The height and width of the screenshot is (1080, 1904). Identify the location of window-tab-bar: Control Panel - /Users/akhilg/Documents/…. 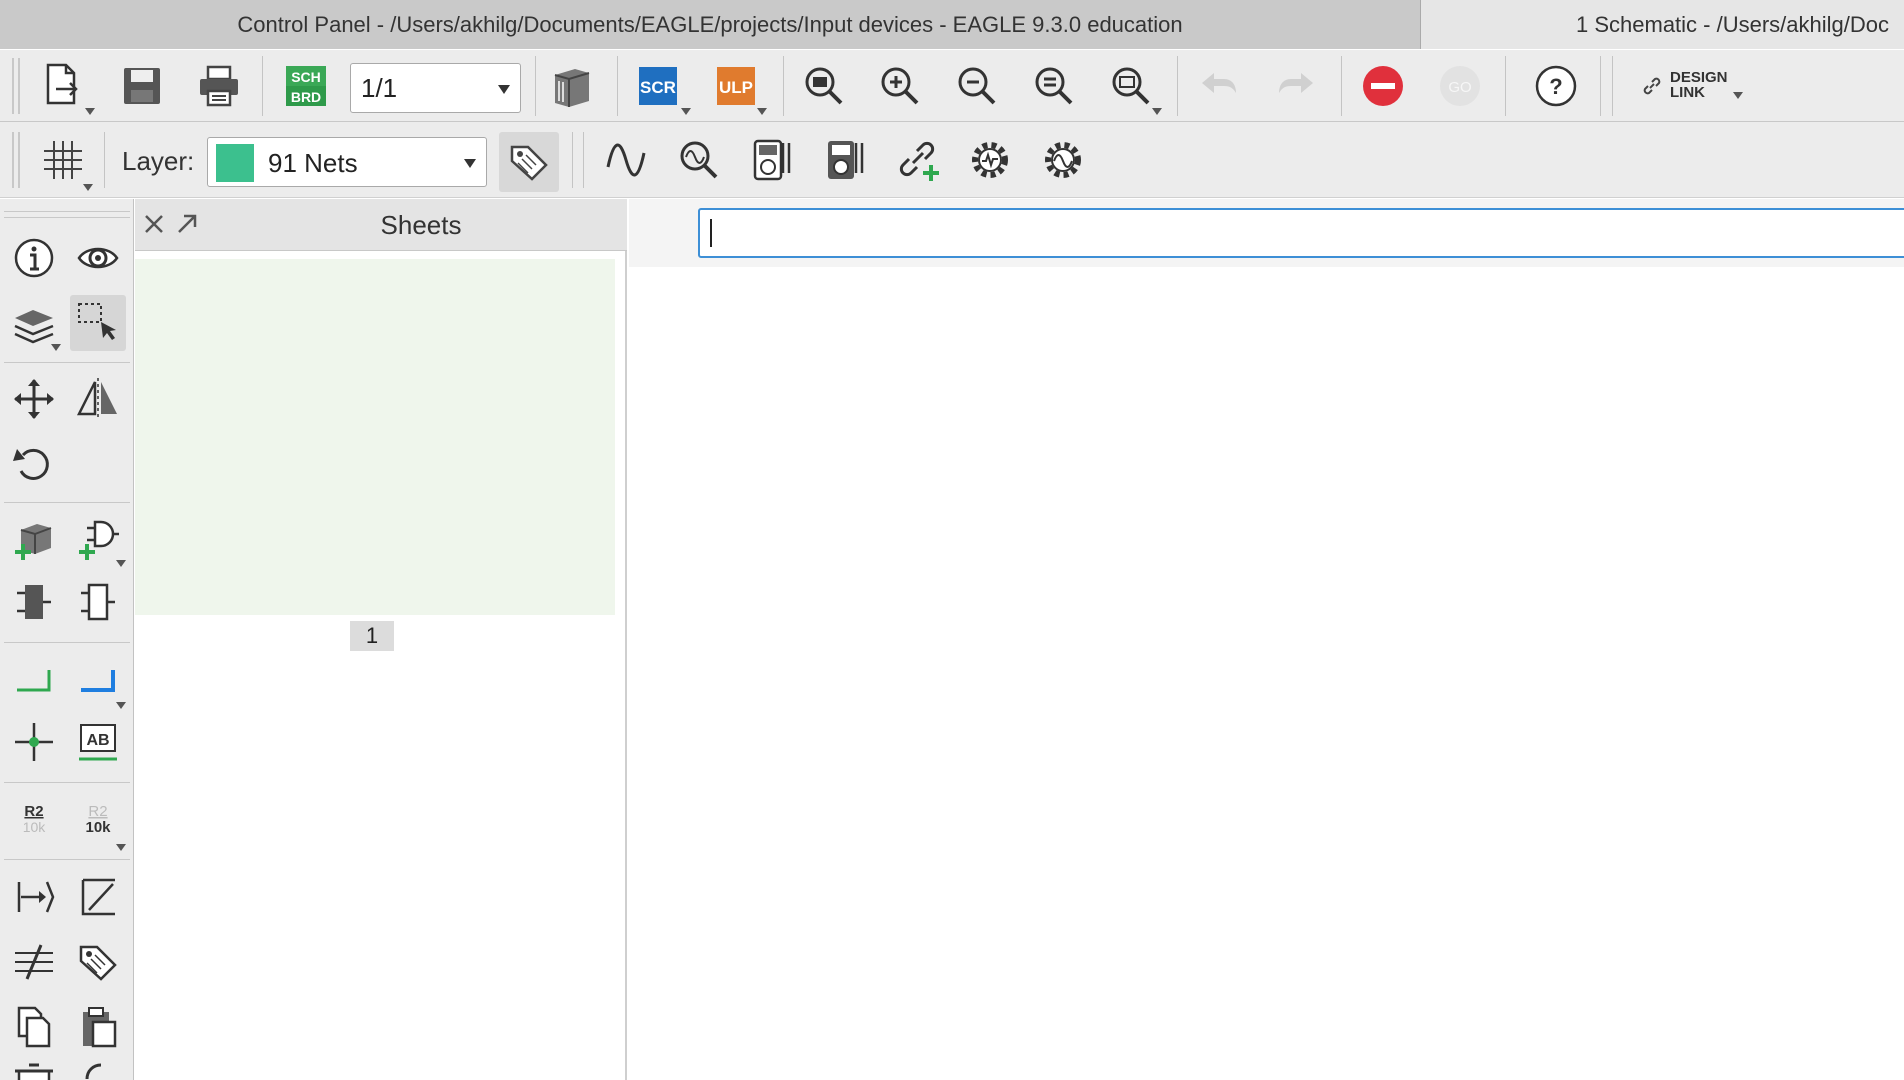
(952, 24).